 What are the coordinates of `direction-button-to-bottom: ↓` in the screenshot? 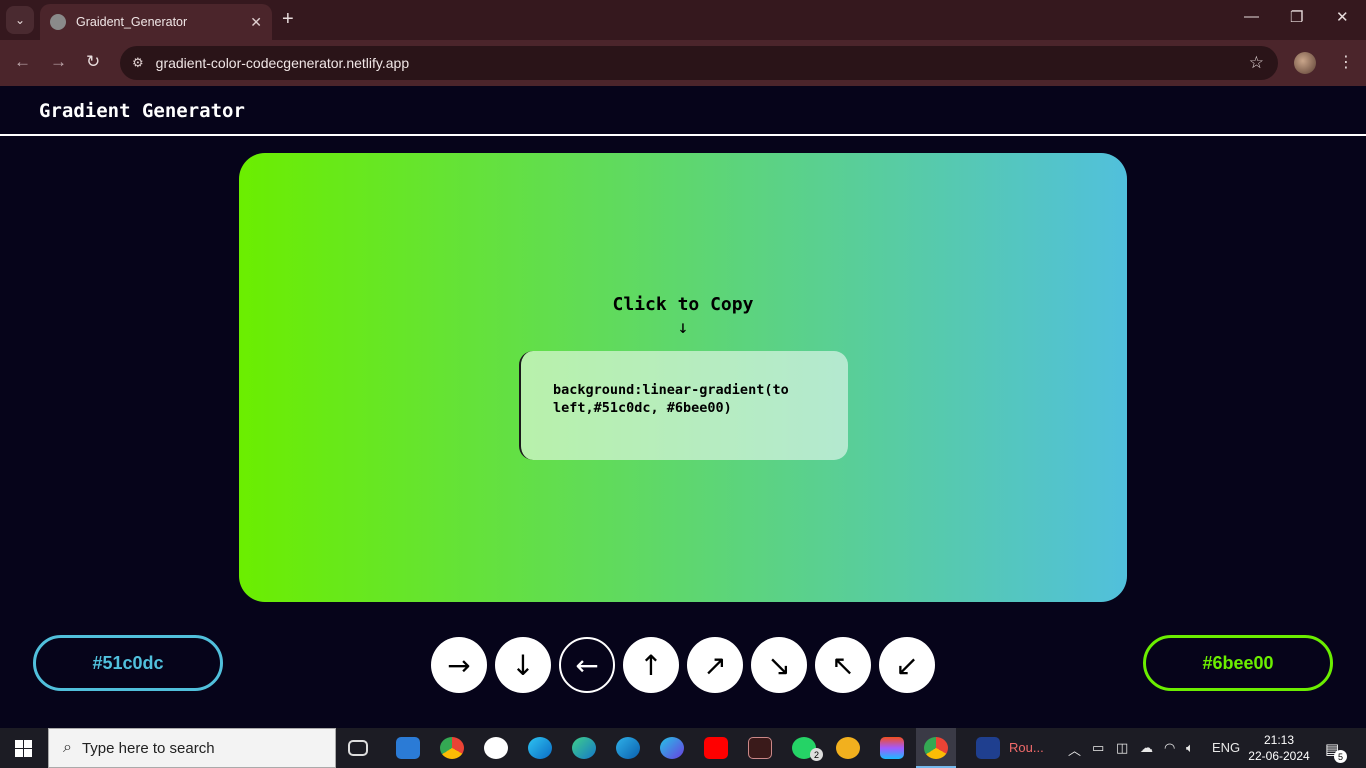 It's located at (523, 665).